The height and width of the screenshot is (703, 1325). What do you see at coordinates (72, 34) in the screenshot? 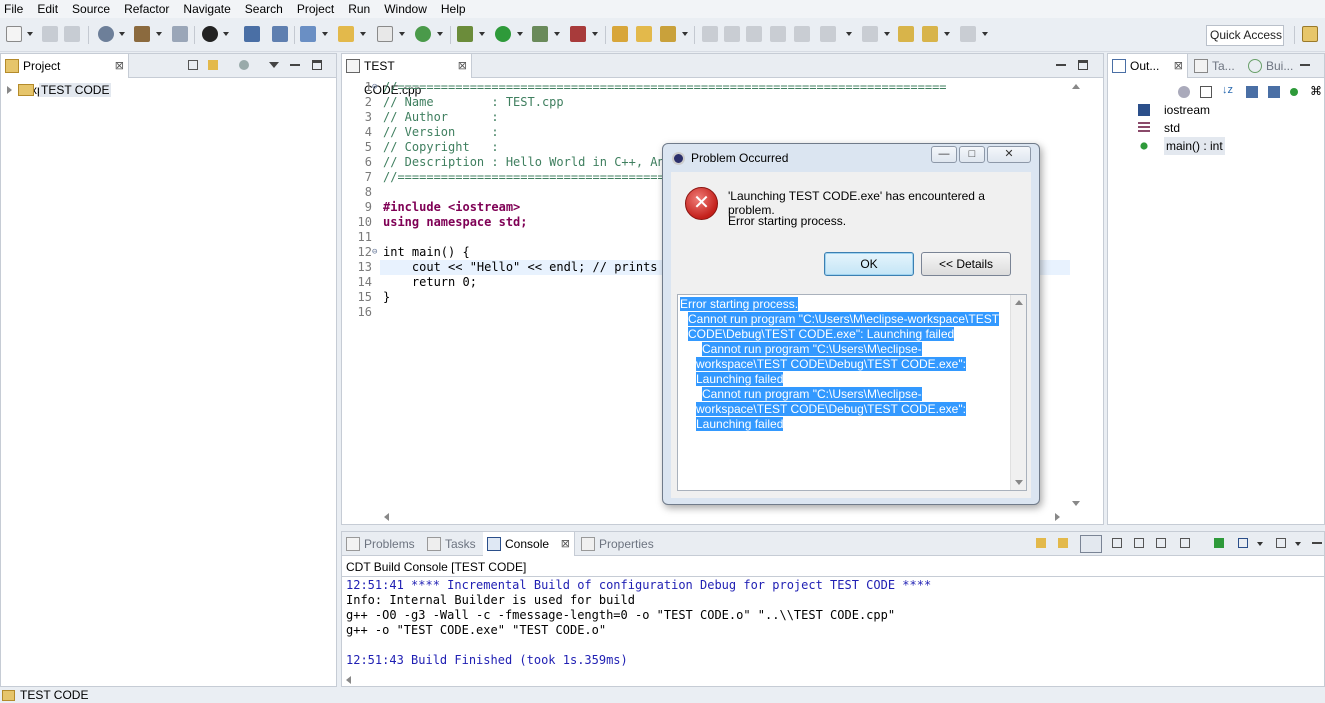
I see `save-all-icon` at bounding box center [72, 34].